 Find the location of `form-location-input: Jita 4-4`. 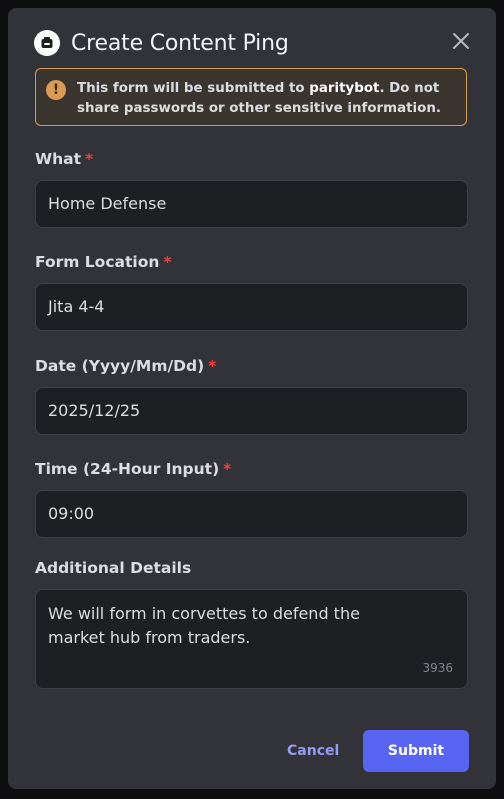

form-location-input: Jita 4-4 is located at coordinates (251, 307).